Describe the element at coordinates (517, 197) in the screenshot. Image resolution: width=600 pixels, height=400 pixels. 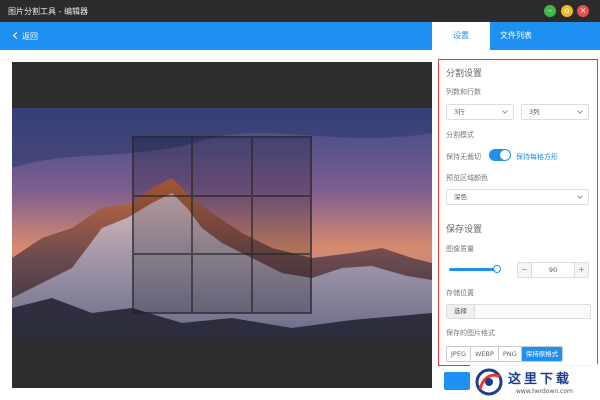
I see `preview-color-select: 深色` at that location.